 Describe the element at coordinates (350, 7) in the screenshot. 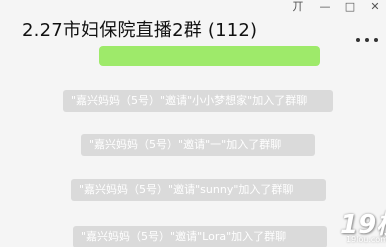

I see `maximize-icon: □` at that location.